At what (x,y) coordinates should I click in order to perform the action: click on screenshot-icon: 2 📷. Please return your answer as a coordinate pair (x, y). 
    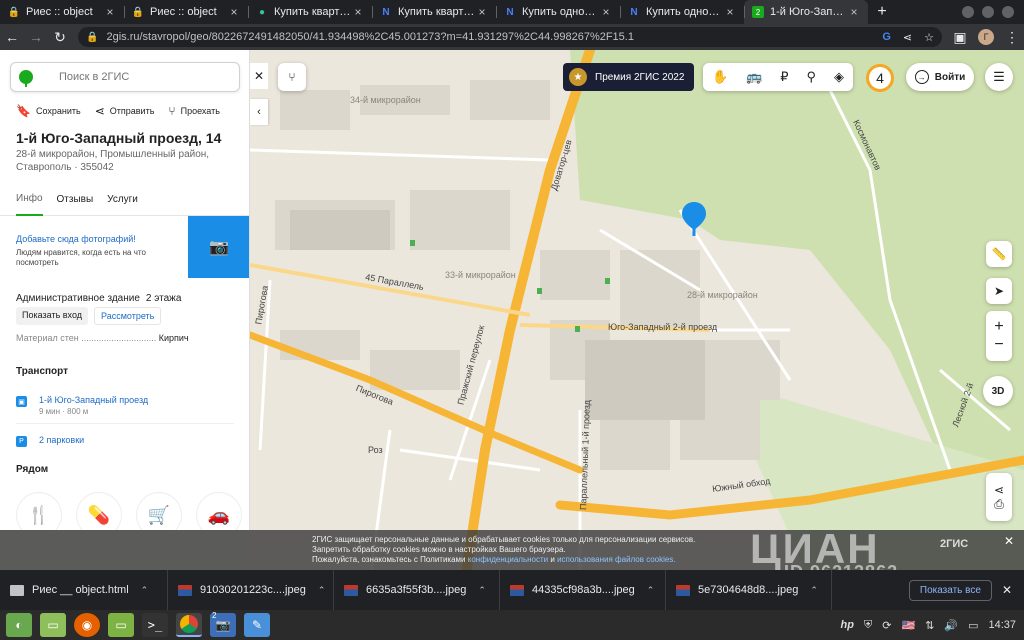
    Looking at the image, I should click on (223, 624).